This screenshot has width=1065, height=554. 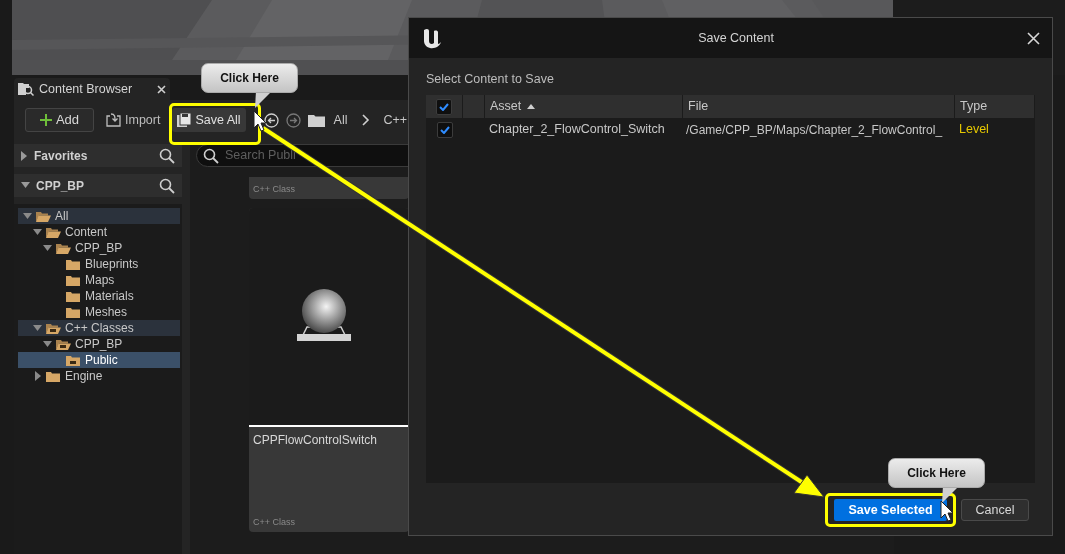 What do you see at coordinates (99, 232) in the screenshot?
I see `tree-item: Content` at bounding box center [99, 232].